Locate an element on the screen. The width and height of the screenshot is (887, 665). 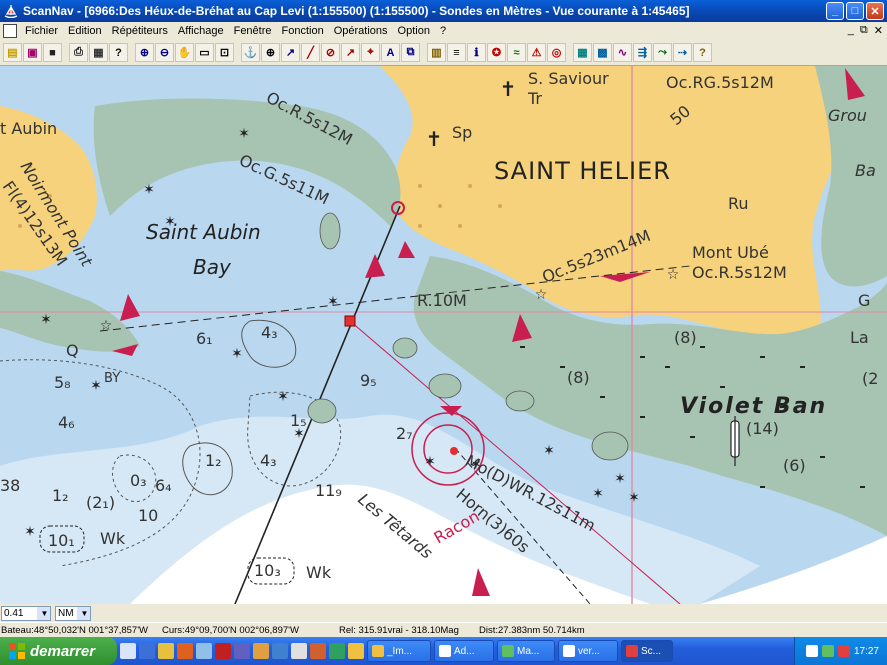
current-icon: ⇶ is located at coordinates (642, 52).